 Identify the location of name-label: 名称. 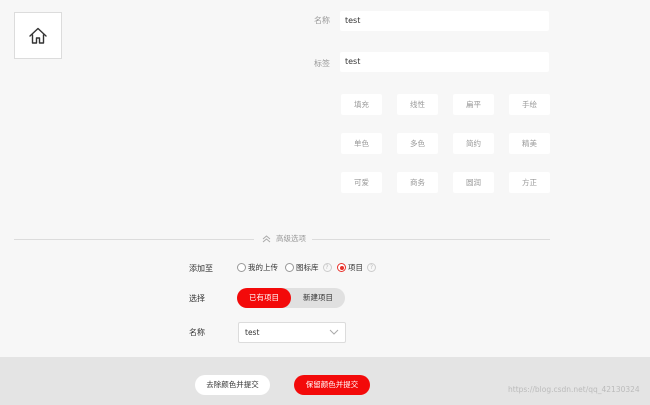
(322, 20).